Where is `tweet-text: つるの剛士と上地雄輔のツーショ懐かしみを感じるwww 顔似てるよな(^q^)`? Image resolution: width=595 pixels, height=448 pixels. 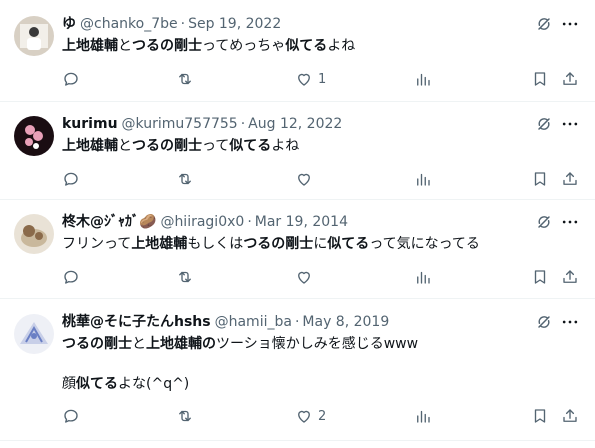 tweet-text: つるの剛士と上地雄輔のツーショ懐かしみを感じるwww 顔似てるよな(^q^) is located at coordinates (240, 364).